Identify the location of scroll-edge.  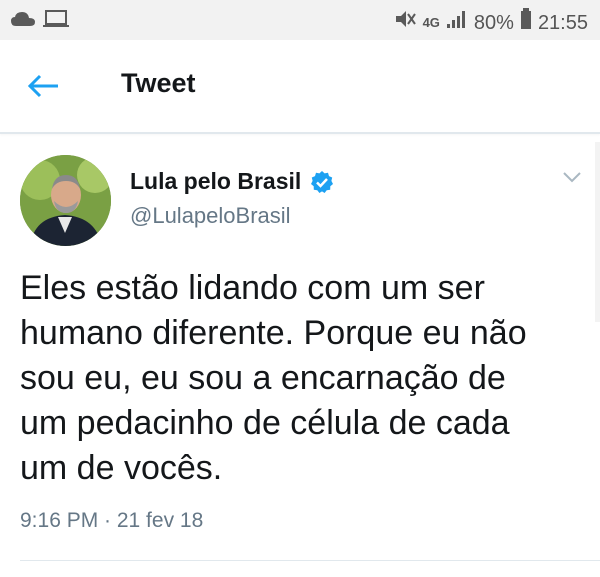
(597, 232).